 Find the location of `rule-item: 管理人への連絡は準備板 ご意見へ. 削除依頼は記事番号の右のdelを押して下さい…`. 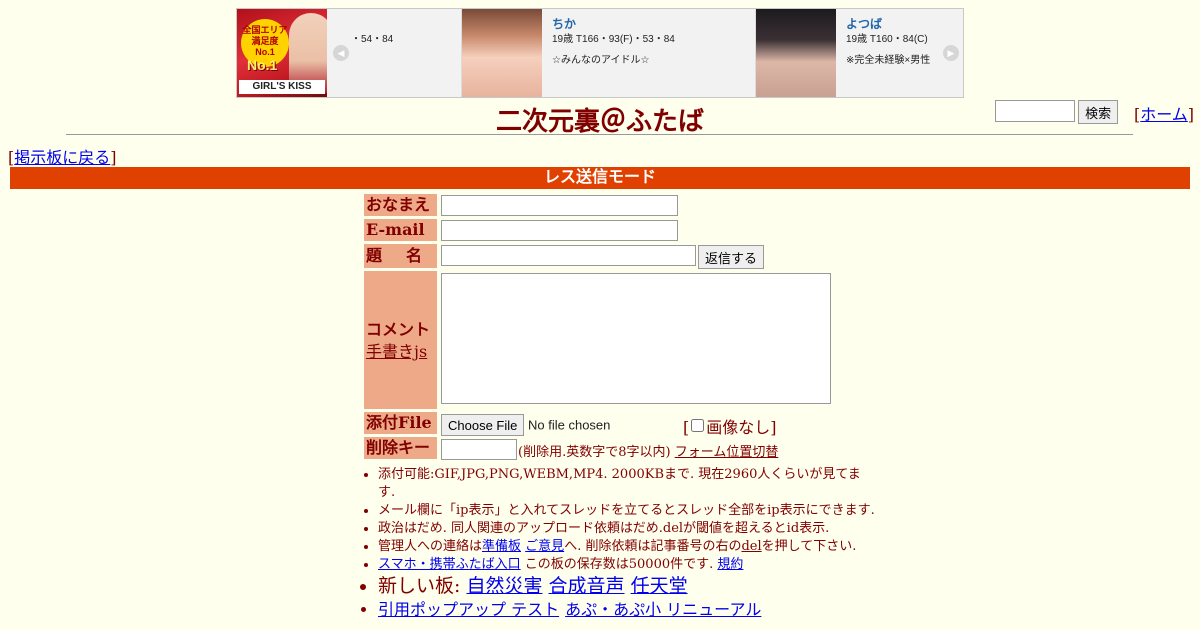

rule-item: 管理人への連絡は準備板 ご意見へ. 削除依頼は記事番号の右のdelを押して下さい… is located at coordinates (627, 547).